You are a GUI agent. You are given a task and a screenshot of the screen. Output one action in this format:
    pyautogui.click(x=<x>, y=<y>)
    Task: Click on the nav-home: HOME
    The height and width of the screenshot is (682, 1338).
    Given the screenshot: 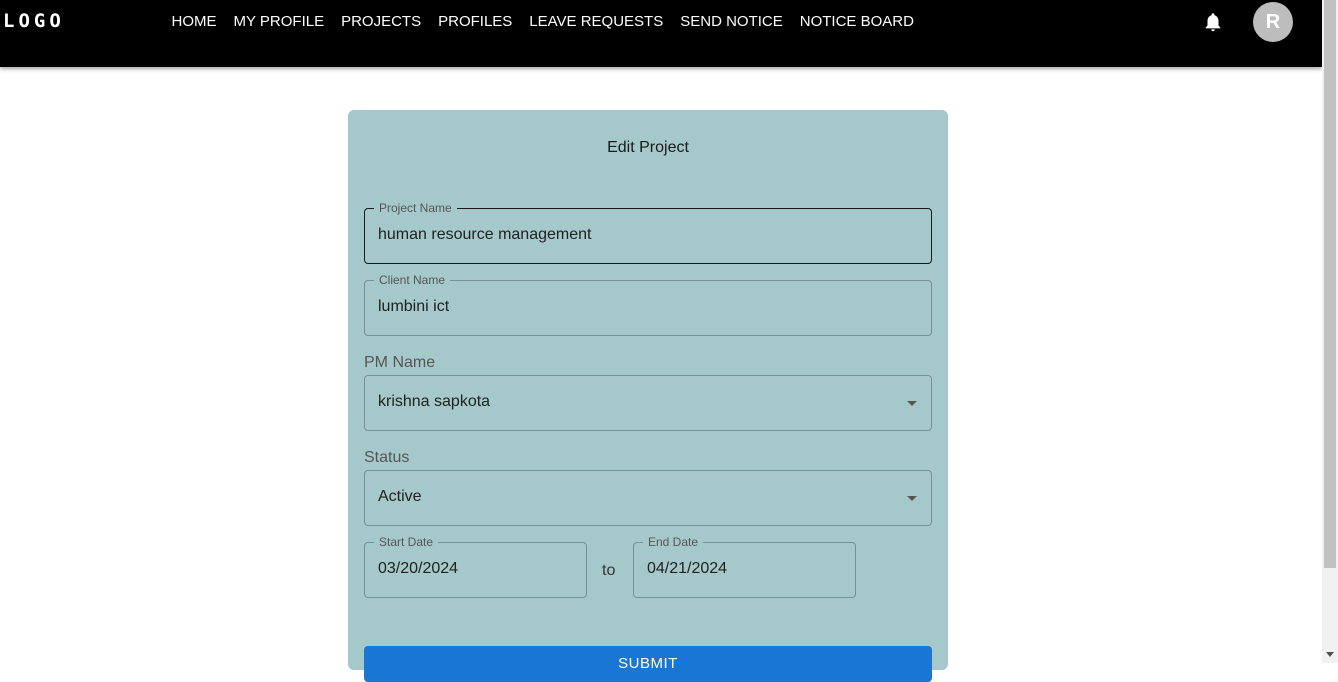 What is the action you would take?
    pyautogui.click(x=194, y=22)
    